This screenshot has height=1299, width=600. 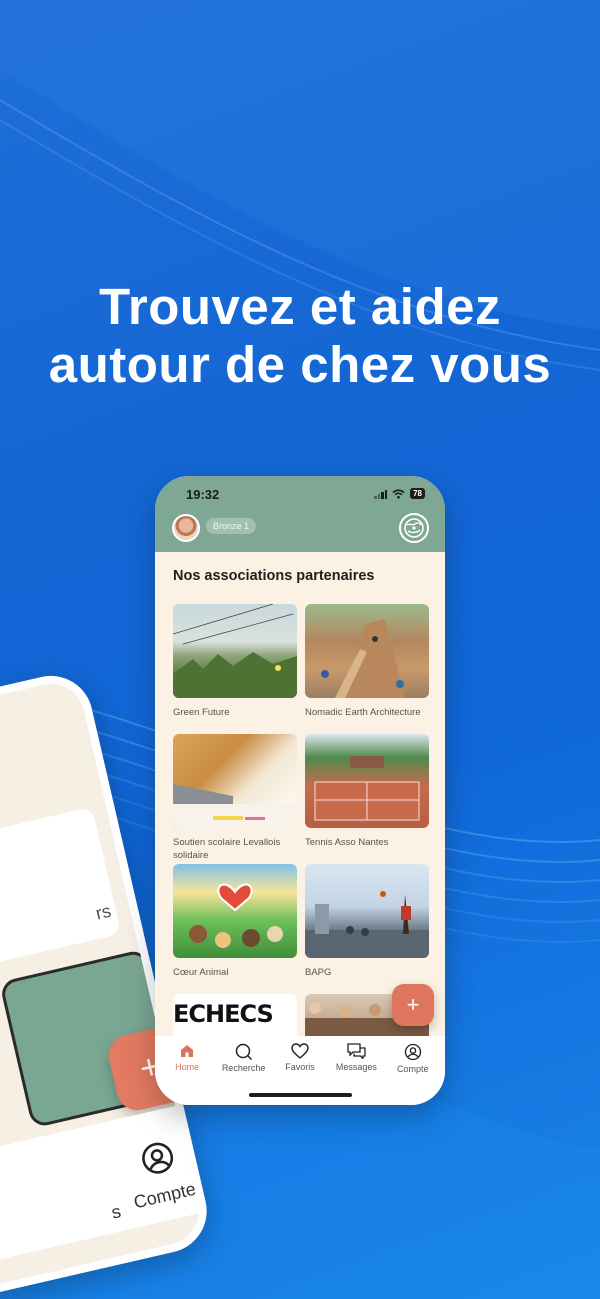 I want to click on association-card: Cœur Animal, so click(x=235, y=921).